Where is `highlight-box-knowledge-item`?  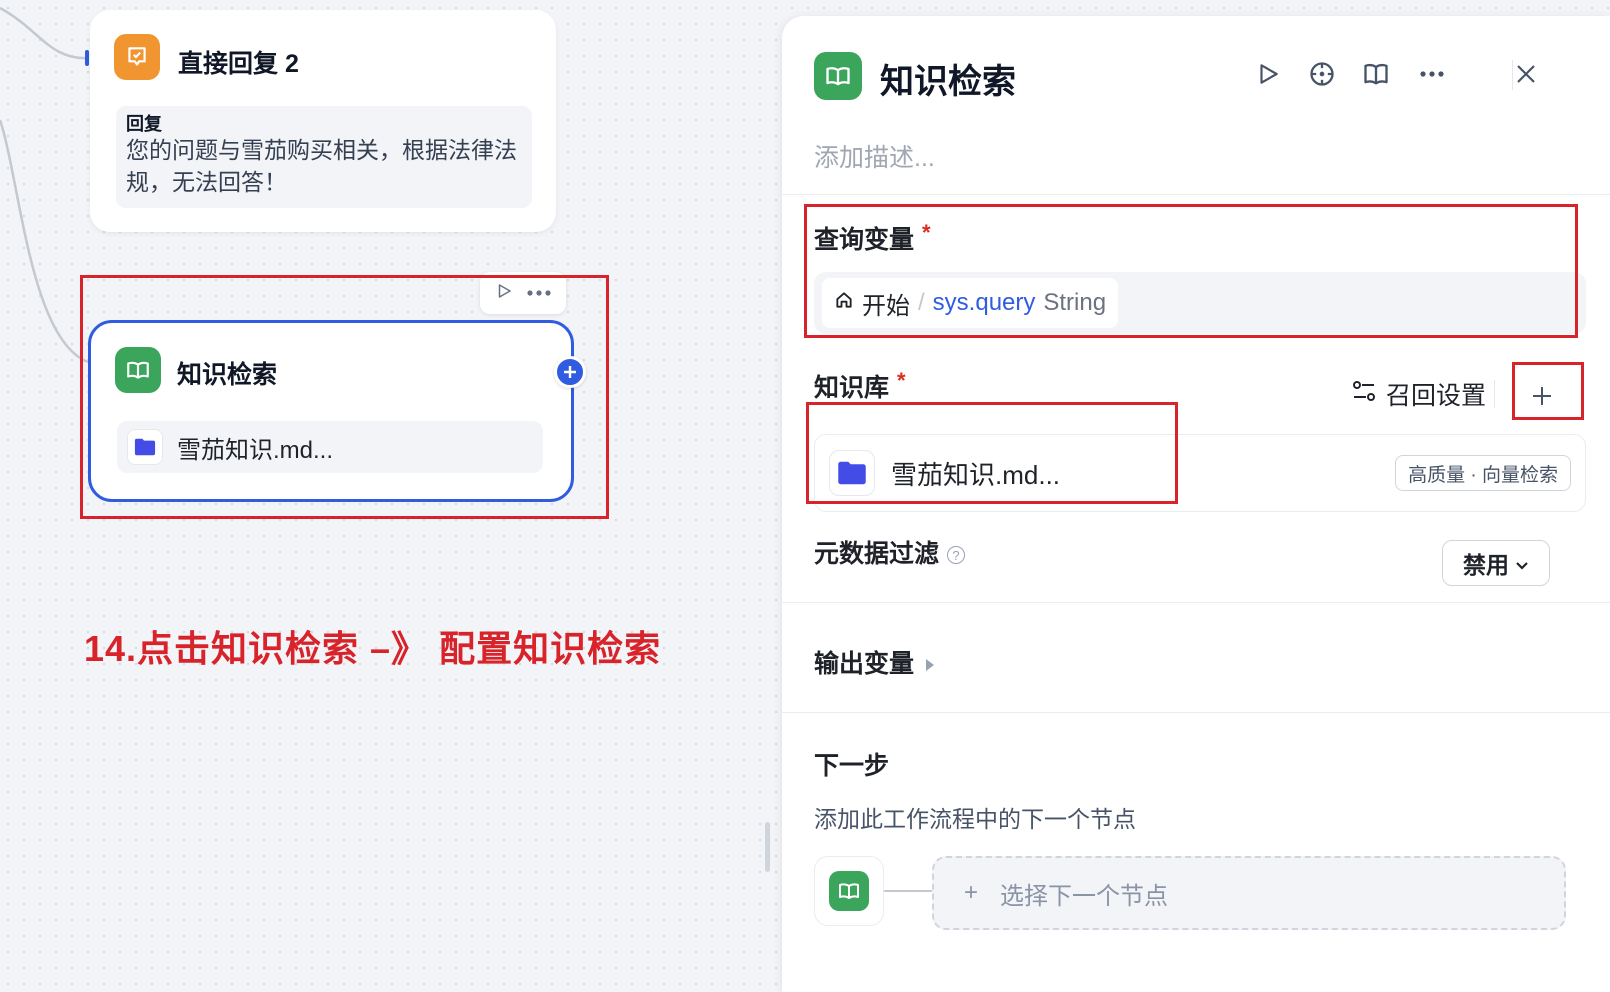 highlight-box-knowledge-item is located at coordinates (992, 453).